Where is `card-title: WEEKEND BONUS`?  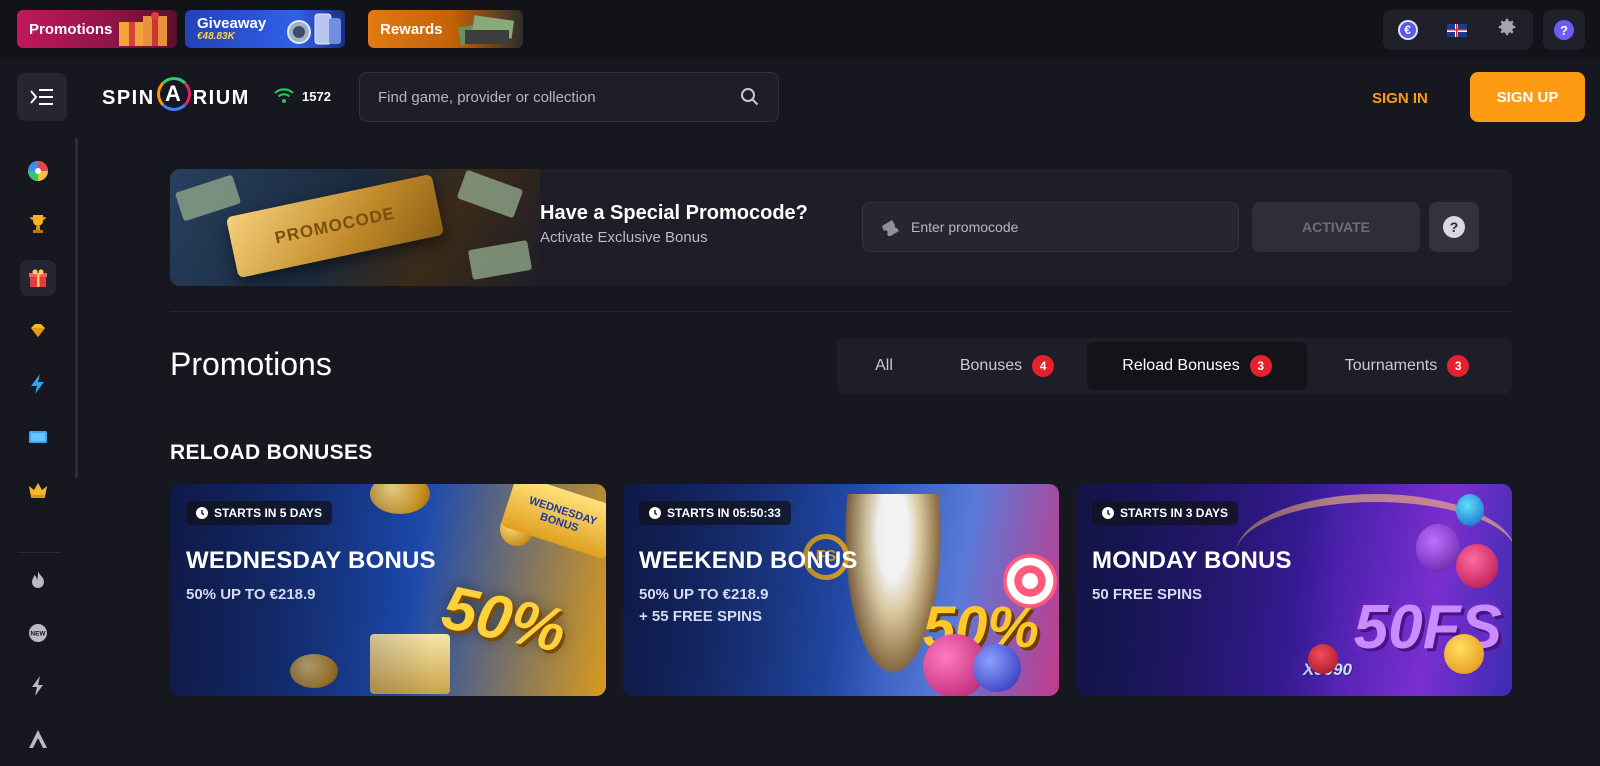 card-title: WEEKEND BONUS is located at coordinates (748, 560).